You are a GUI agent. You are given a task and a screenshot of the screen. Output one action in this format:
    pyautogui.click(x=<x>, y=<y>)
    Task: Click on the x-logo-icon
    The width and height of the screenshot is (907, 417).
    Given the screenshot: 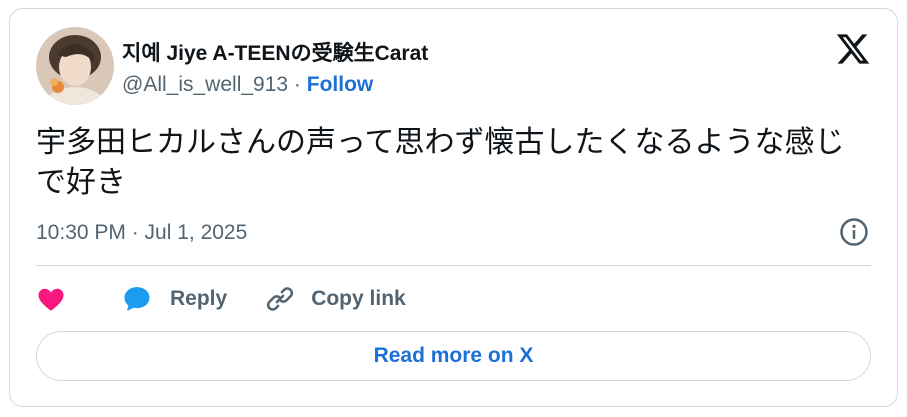 What is the action you would take?
    pyautogui.click(x=853, y=49)
    